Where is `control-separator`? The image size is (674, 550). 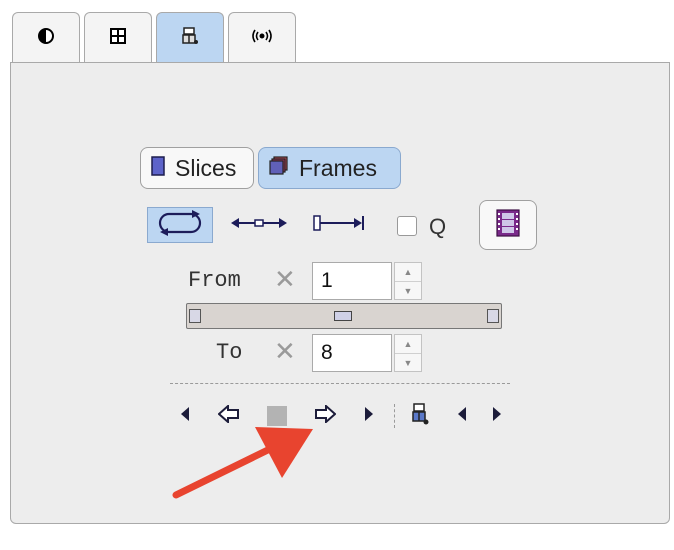 control-separator is located at coordinates (394, 416).